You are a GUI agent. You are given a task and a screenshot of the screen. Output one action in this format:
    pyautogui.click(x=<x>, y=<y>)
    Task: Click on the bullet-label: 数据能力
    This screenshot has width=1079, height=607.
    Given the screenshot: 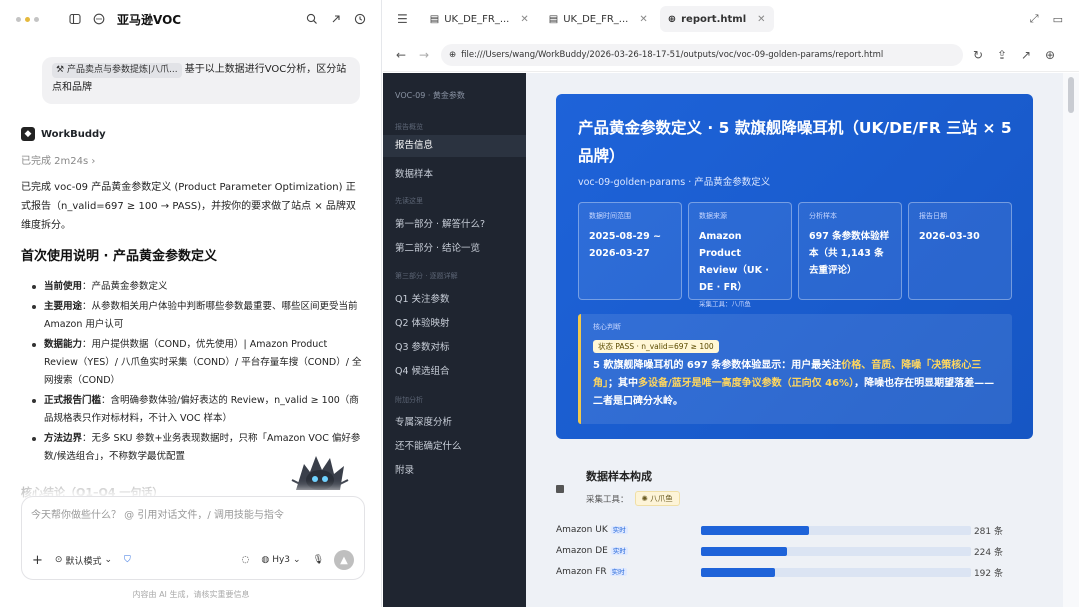 What is the action you would take?
    pyautogui.click(x=63, y=344)
    